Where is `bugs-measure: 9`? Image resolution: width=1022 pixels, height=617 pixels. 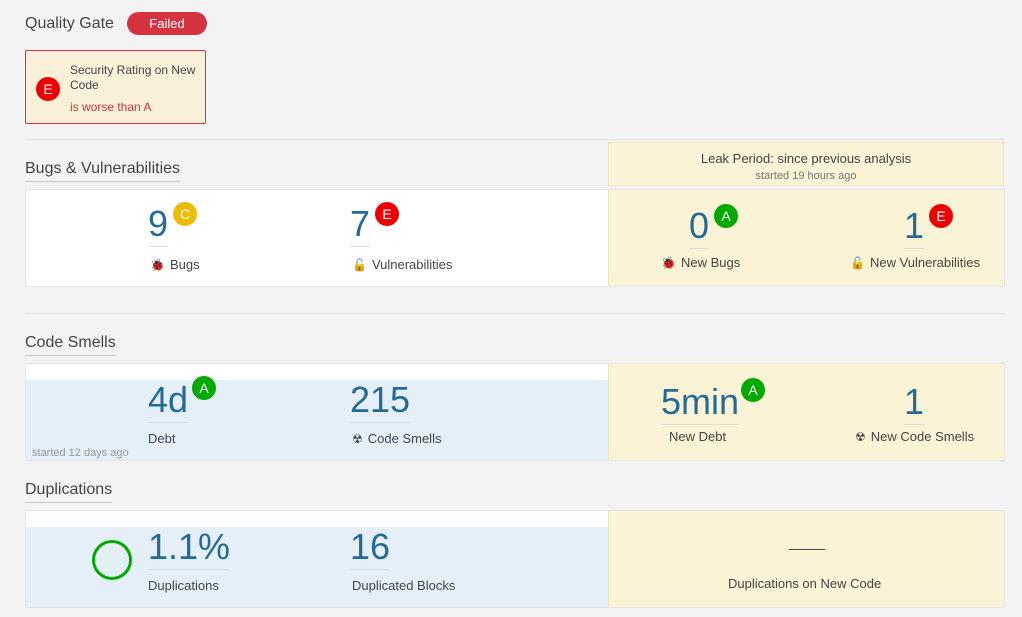 bugs-measure: 9 is located at coordinates (158, 225).